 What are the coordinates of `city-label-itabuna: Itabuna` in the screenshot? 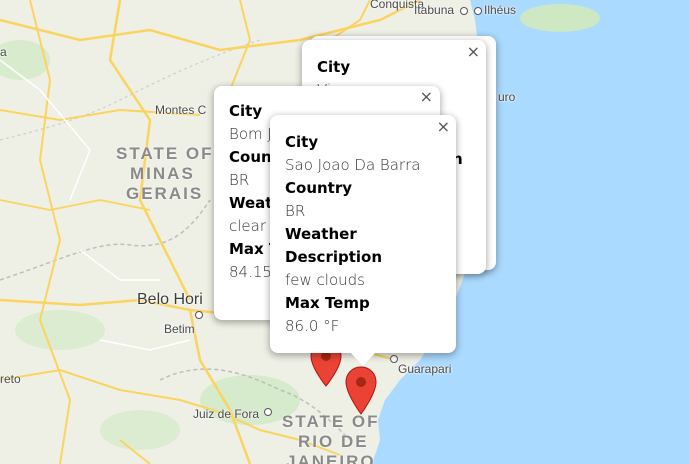 It's located at (434, 10).